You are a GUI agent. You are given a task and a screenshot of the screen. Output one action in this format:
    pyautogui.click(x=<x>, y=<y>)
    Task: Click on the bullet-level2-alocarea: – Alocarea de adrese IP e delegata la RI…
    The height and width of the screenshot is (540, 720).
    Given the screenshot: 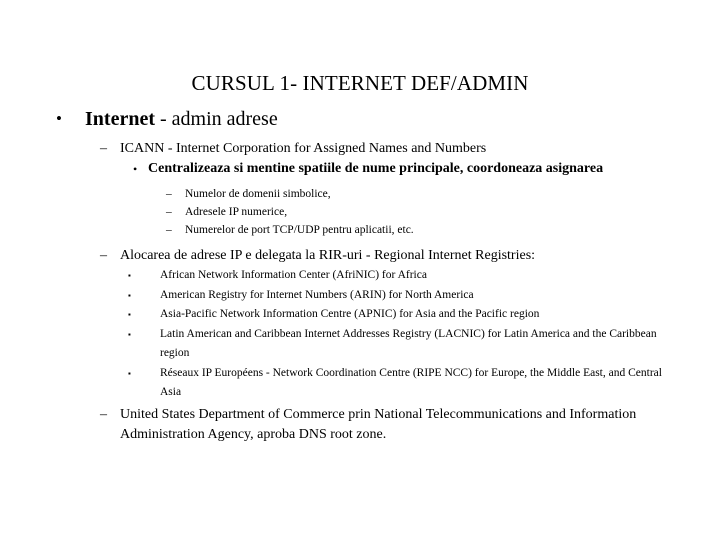 What is the action you would take?
    pyautogui.click(x=360, y=256)
    